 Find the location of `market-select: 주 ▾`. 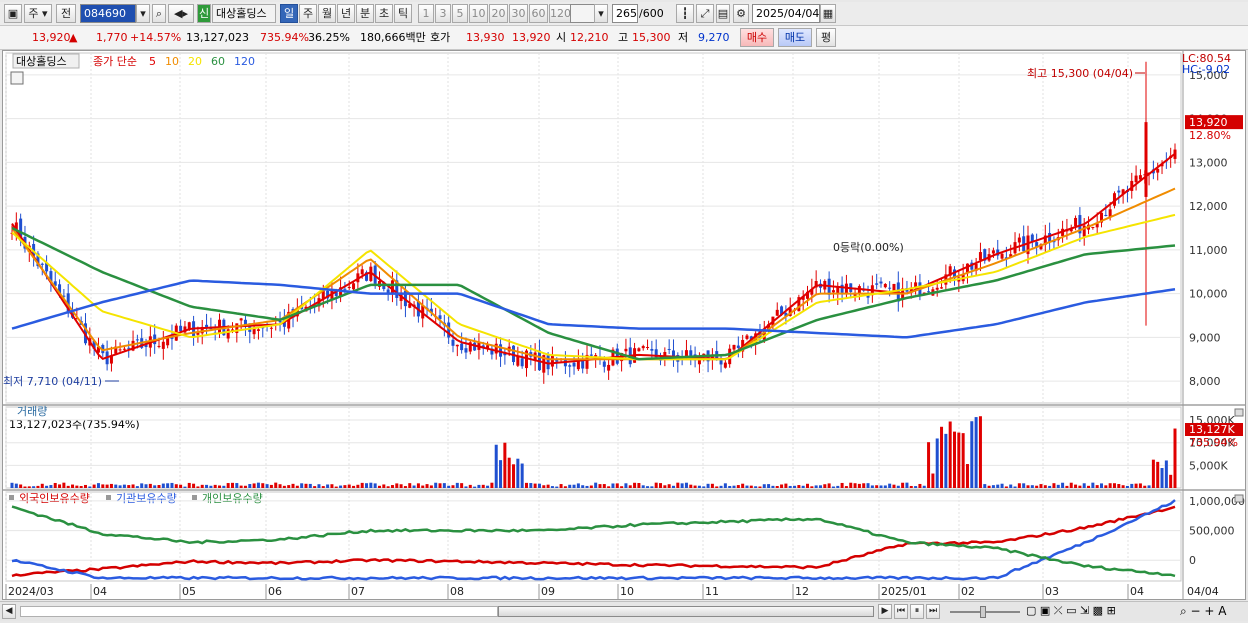

market-select: 주 ▾ is located at coordinates (38, 13).